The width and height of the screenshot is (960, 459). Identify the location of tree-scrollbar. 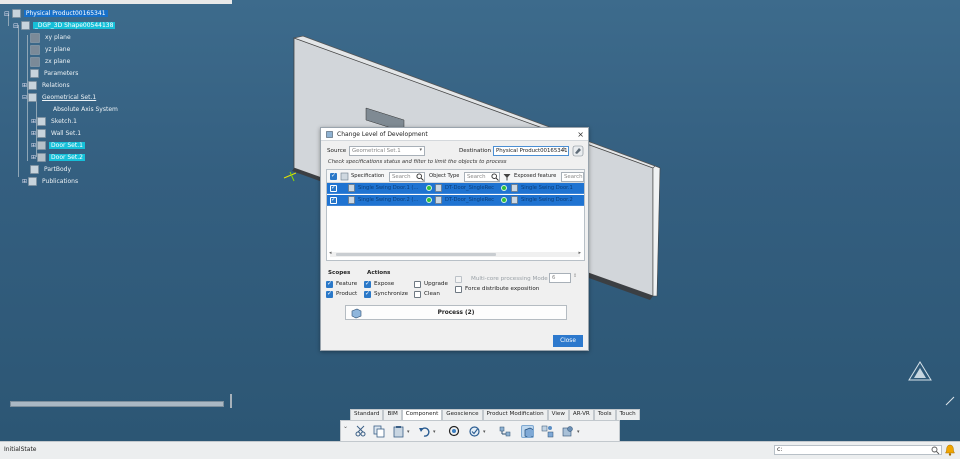
(117, 404).